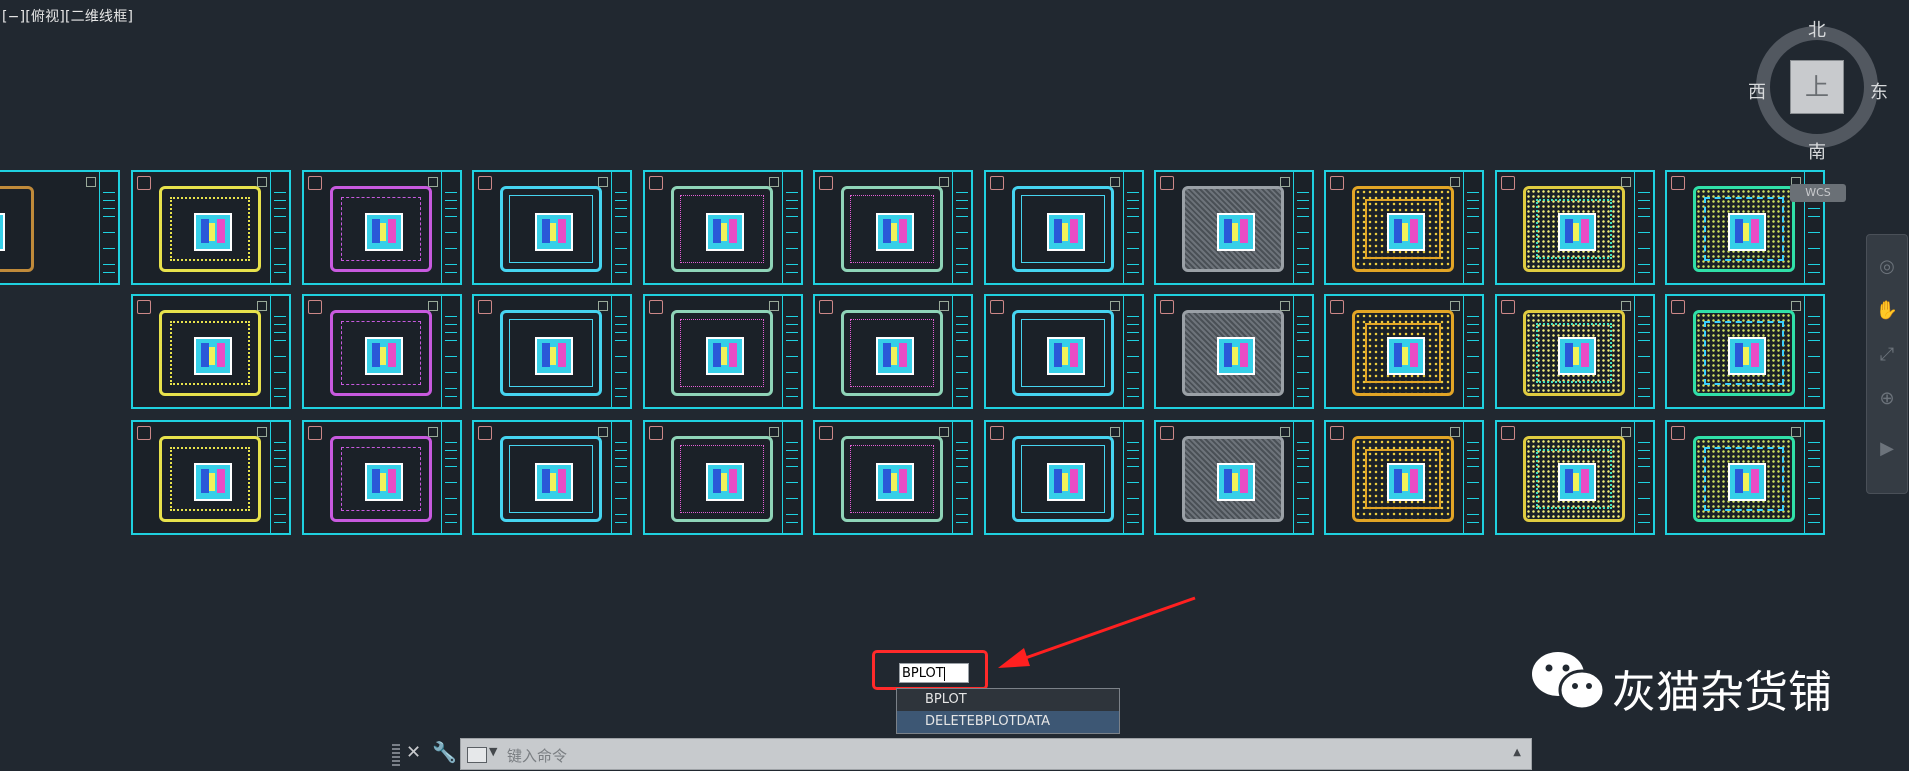 The width and height of the screenshot is (1909, 771). What do you see at coordinates (1887, 267) in the screenshot?
I see `full-navigation-wheel-icon: ◎` at bounding box center [1887, 267].